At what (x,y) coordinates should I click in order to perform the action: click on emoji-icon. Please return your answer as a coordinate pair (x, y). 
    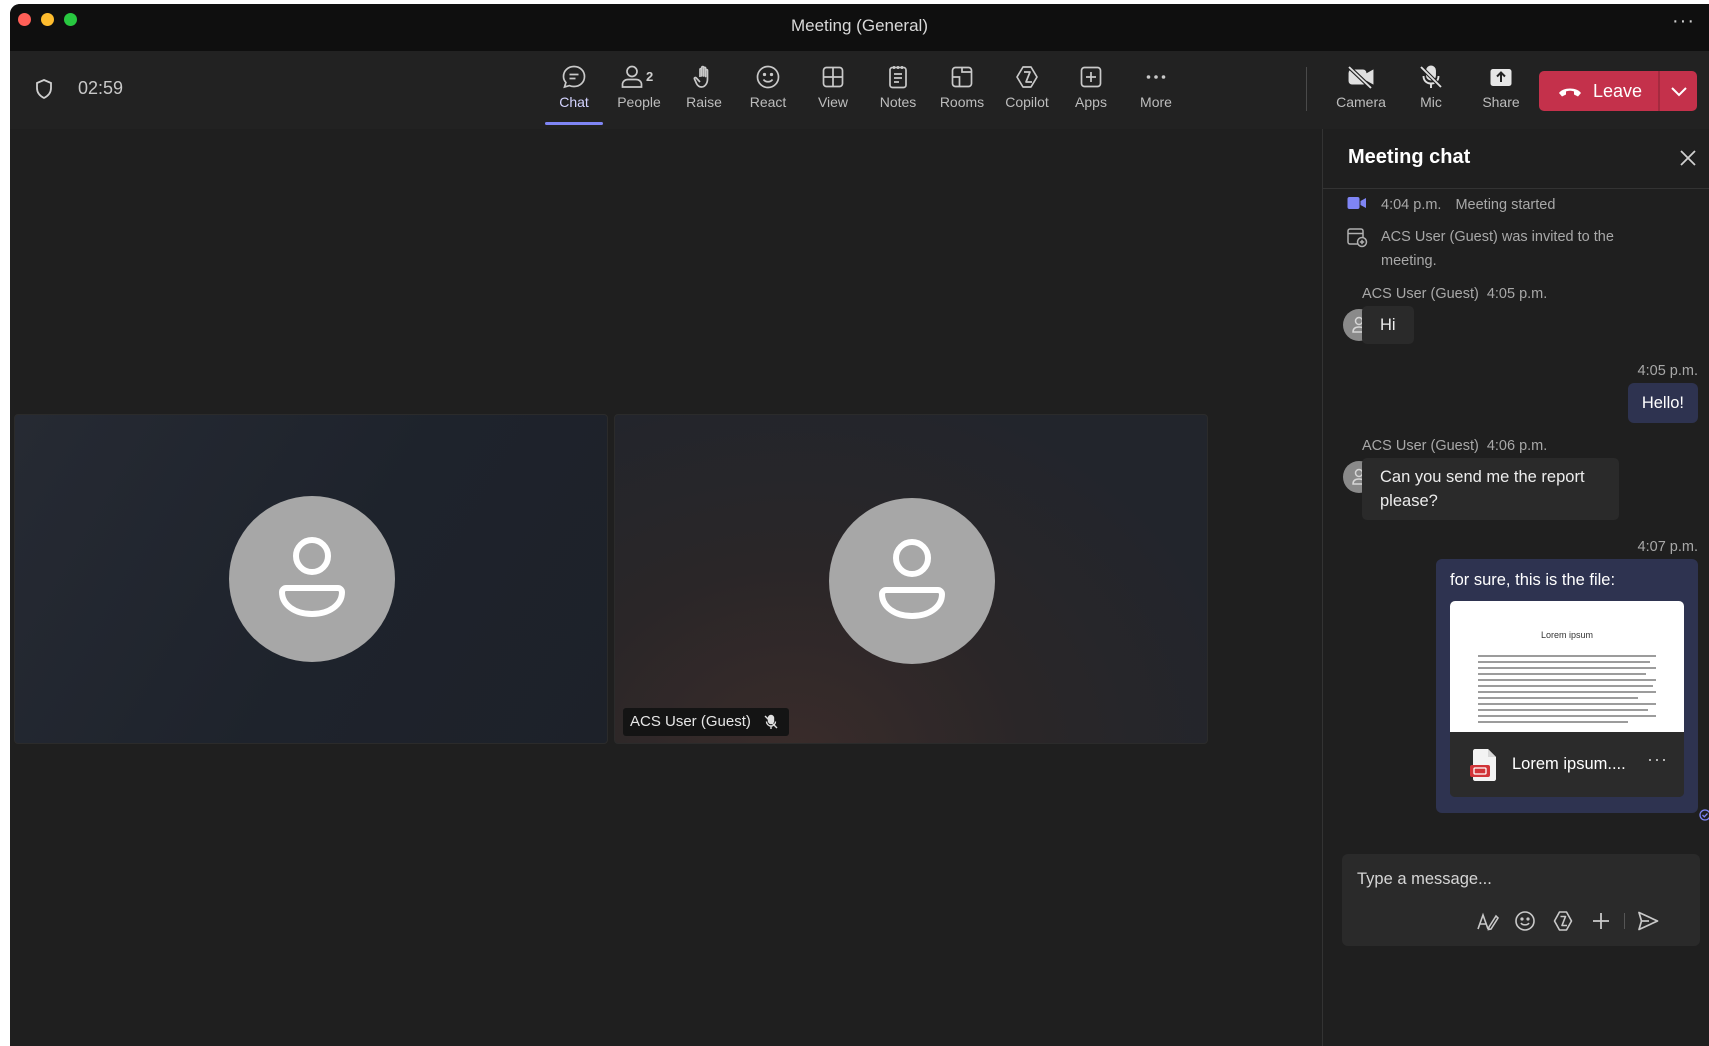
    Looking at the image, I should click on (1525, 921).